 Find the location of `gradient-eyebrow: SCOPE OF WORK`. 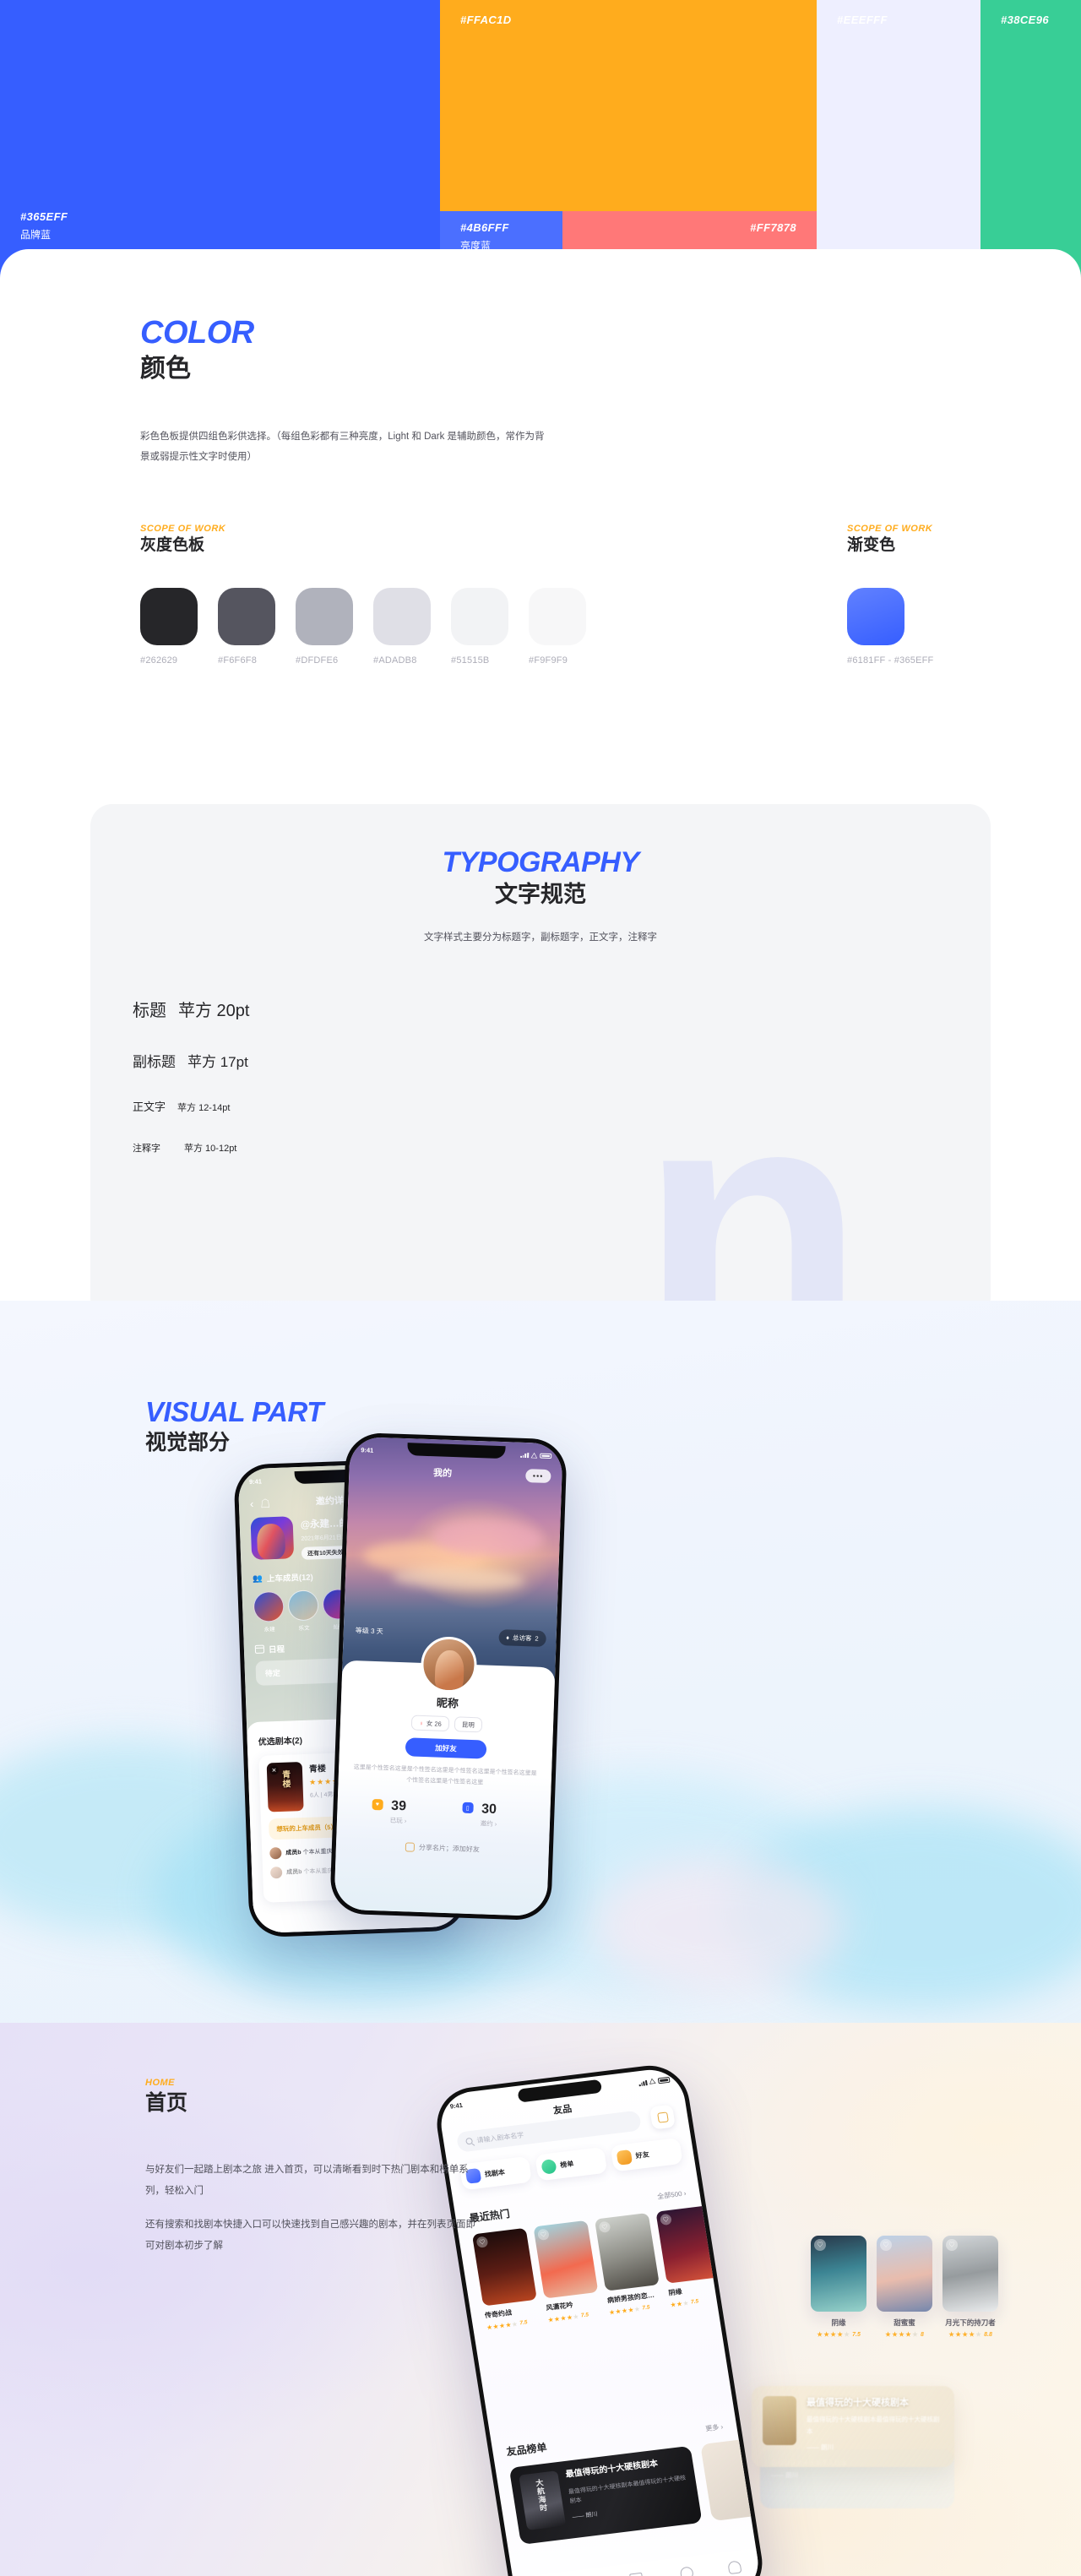

gradient-eyebrow: SCOPE OF WORK is located at coordinates (890, 529).